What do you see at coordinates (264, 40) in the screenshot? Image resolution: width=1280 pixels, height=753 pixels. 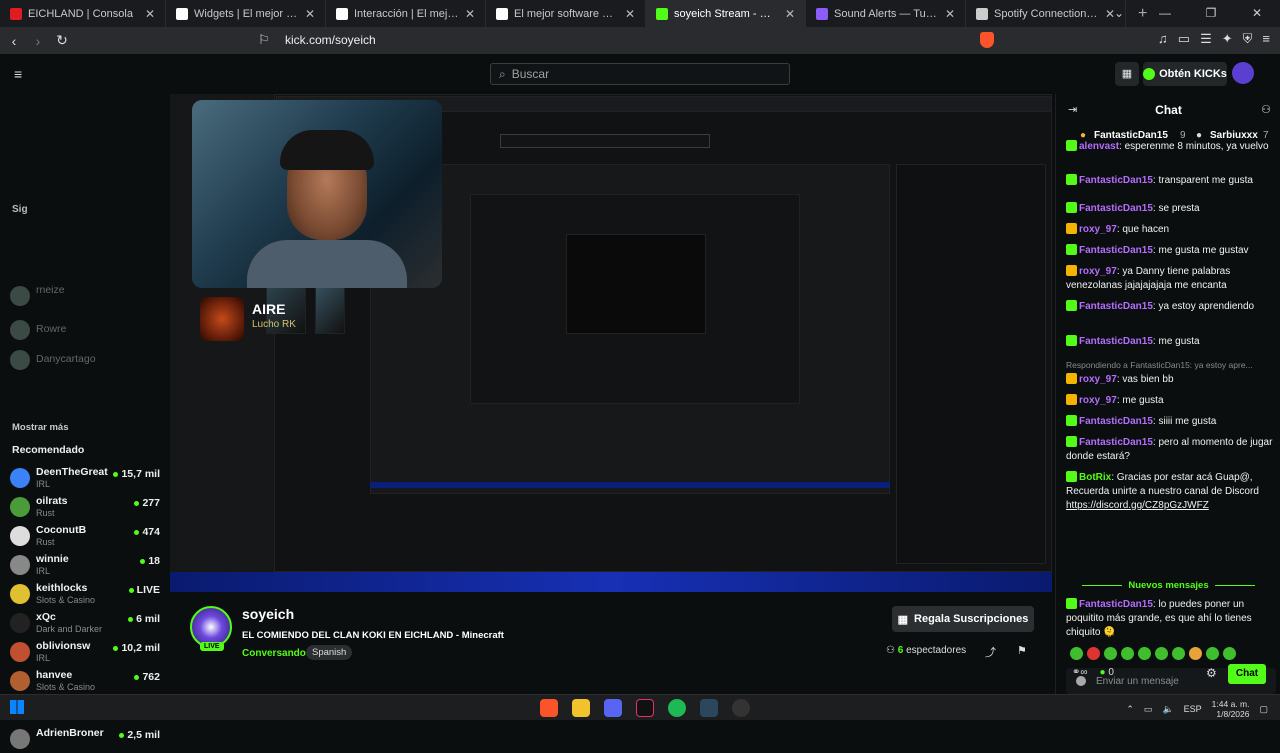 I see `bookmark-icon: ⚐` at bounding box center [264, 40].